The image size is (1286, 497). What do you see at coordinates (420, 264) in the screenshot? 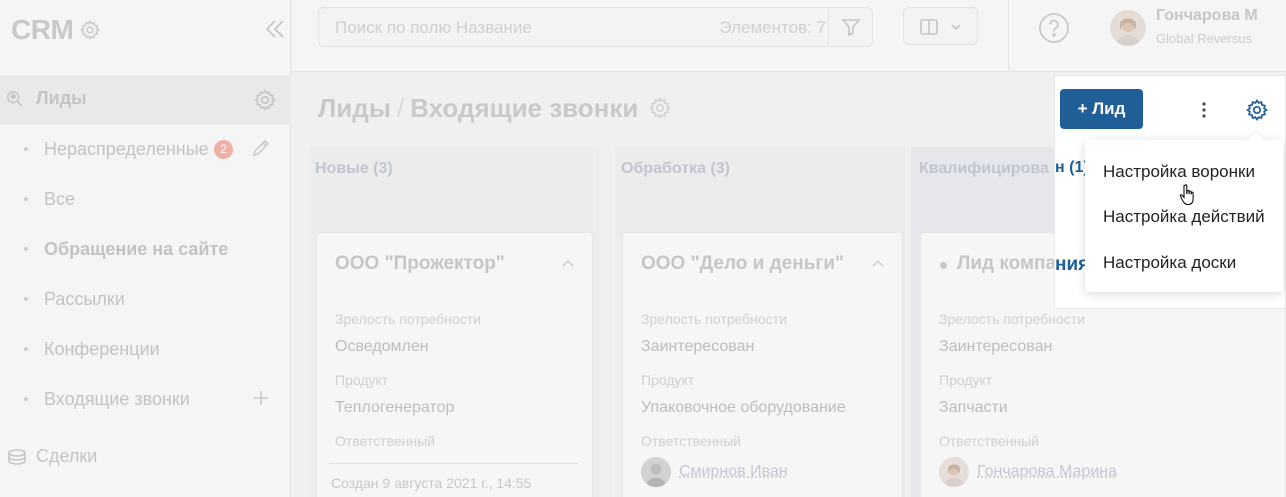
I see `card-title: ООО "Прожектор"` at bounding box center [420, 264].